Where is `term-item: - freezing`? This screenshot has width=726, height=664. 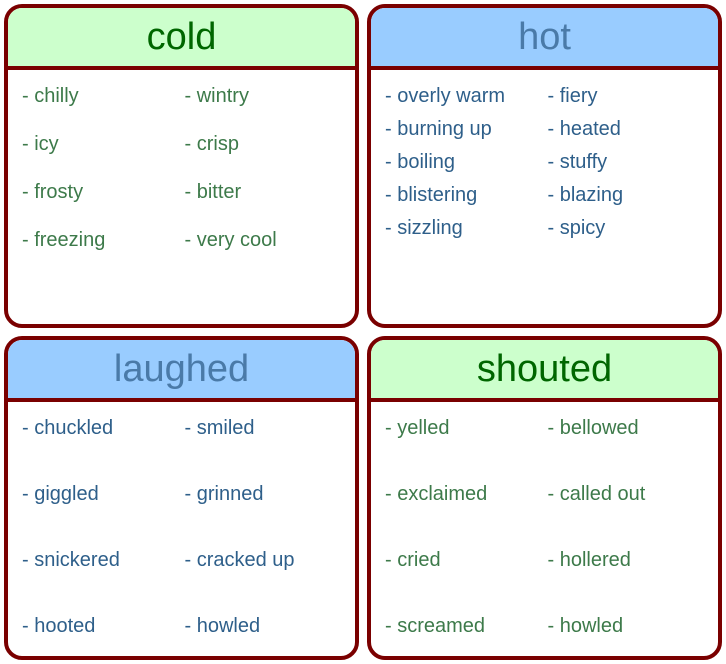
term-item: - freezing is located at coordinates (64, 240).